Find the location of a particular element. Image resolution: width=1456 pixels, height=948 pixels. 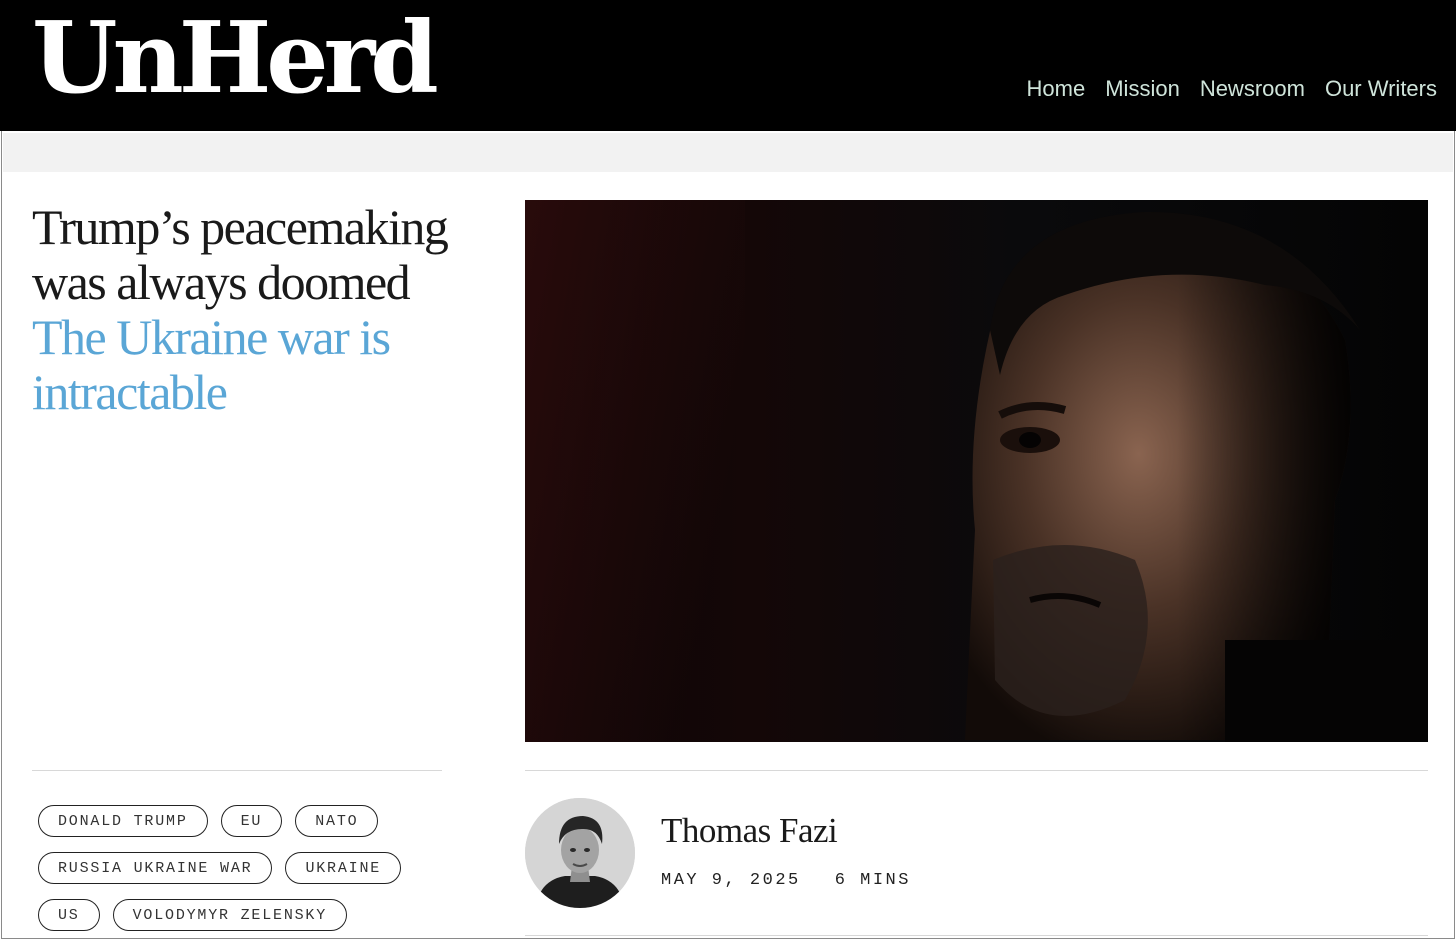

tag-volodymyr-zelensky: VOLODYMYR ZELENSKY is located at coordinates (230, 915).